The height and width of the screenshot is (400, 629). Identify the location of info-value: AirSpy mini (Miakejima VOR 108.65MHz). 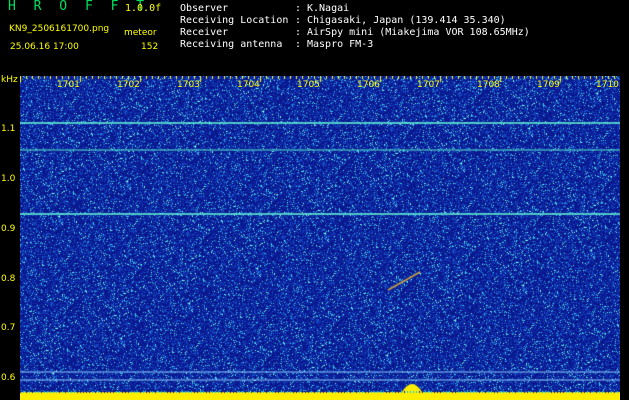
(418, 32).